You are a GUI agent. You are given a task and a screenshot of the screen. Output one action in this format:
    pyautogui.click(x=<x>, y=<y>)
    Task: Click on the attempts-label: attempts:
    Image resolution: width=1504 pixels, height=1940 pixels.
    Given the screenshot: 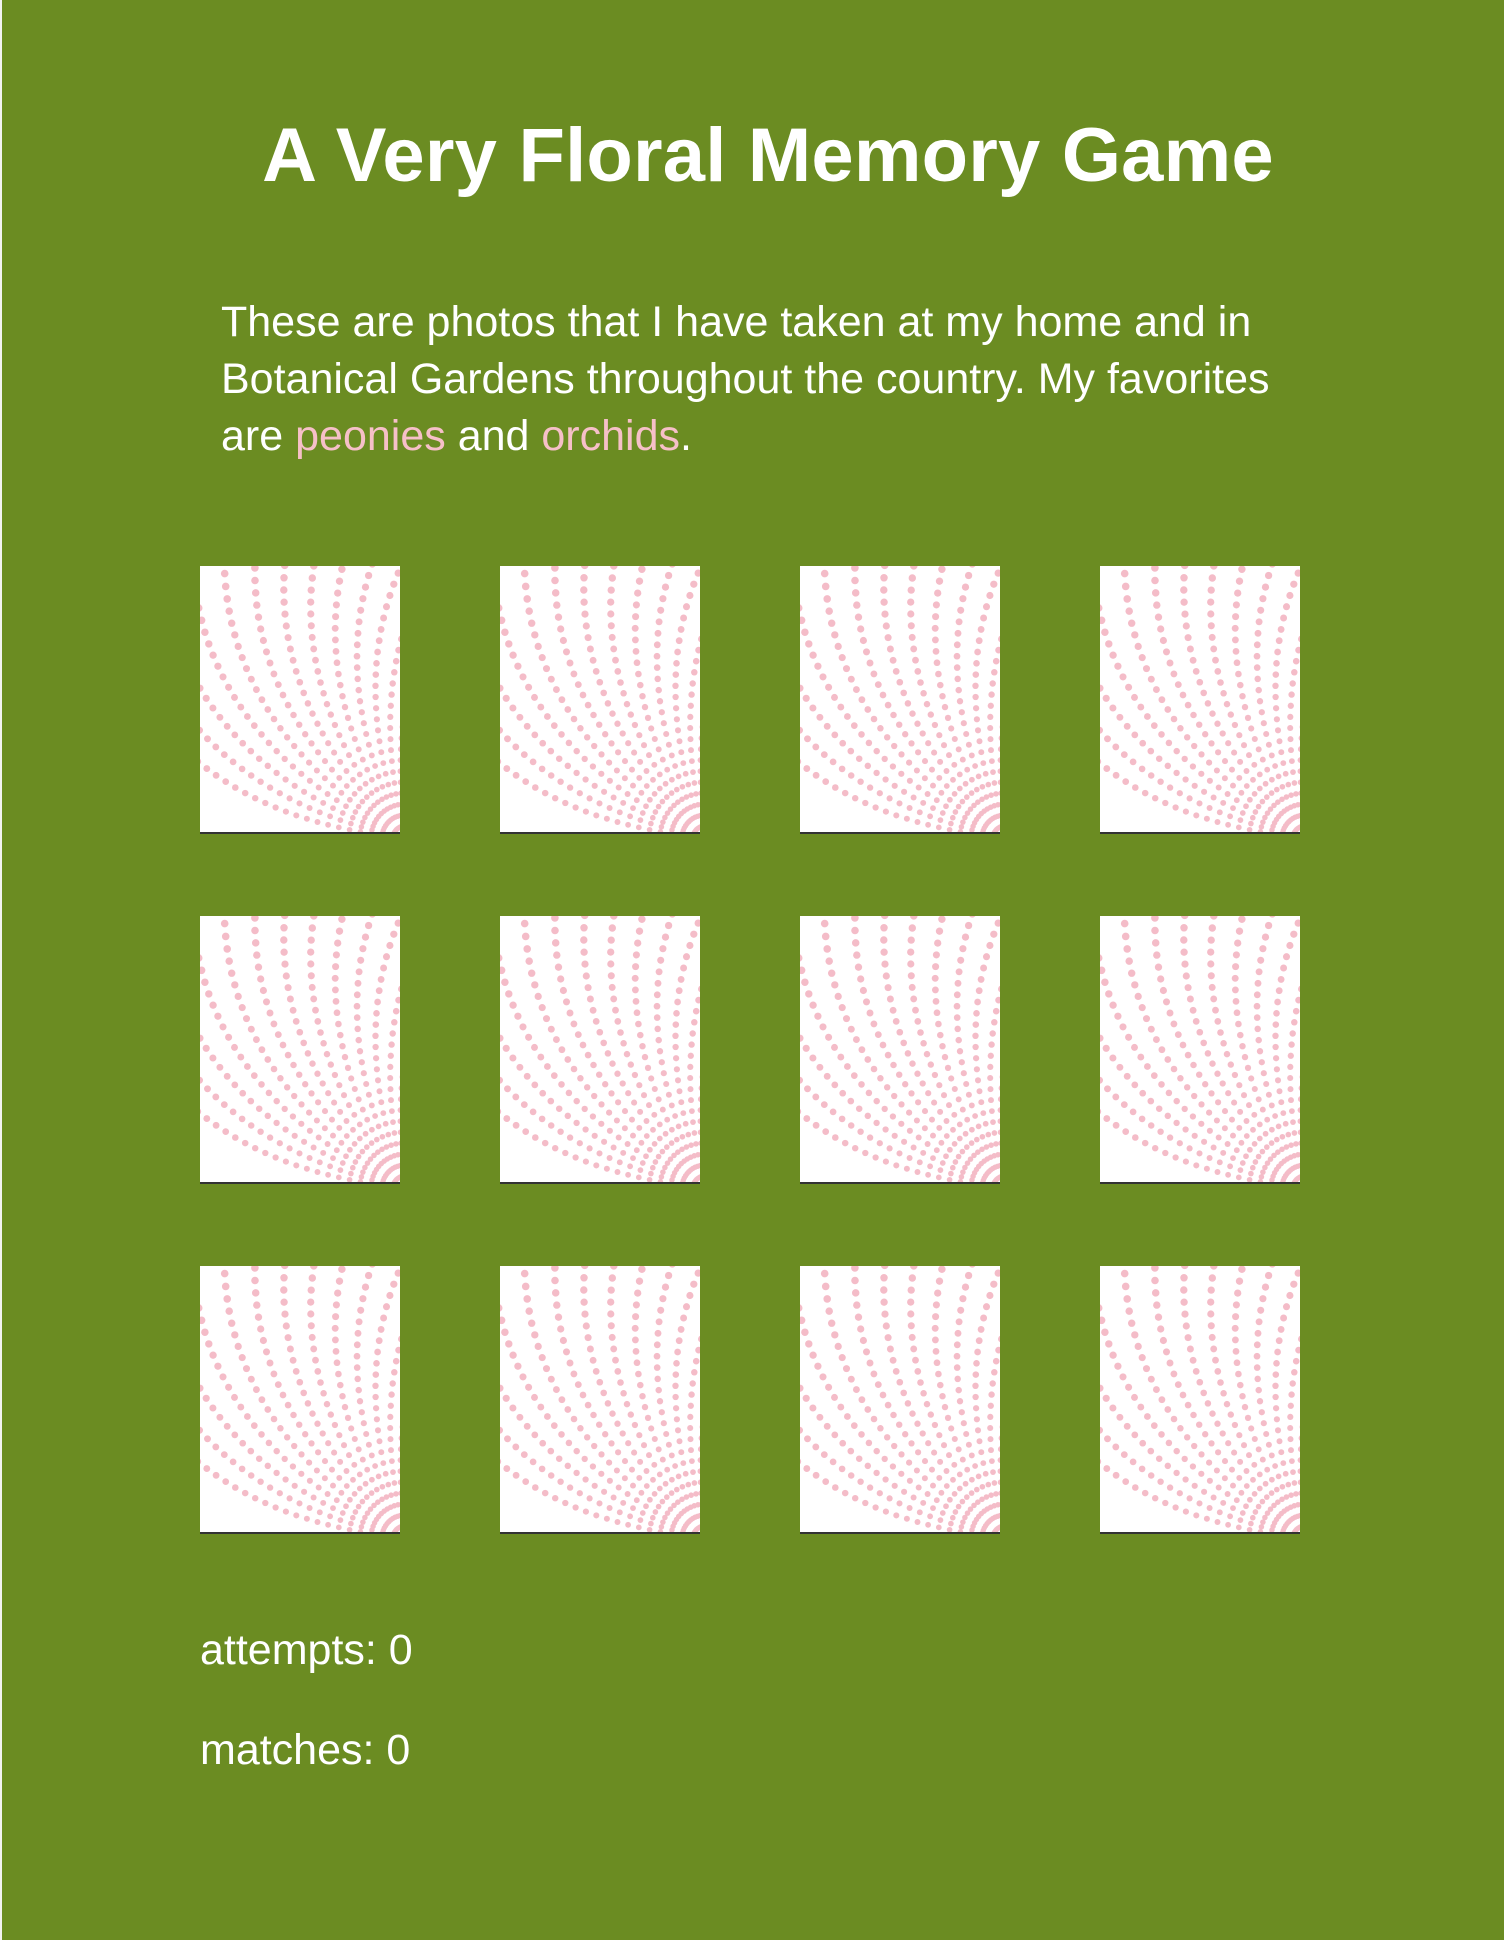 What is the action you would take?
    pyautogui.click(x=294, y=1650)
    